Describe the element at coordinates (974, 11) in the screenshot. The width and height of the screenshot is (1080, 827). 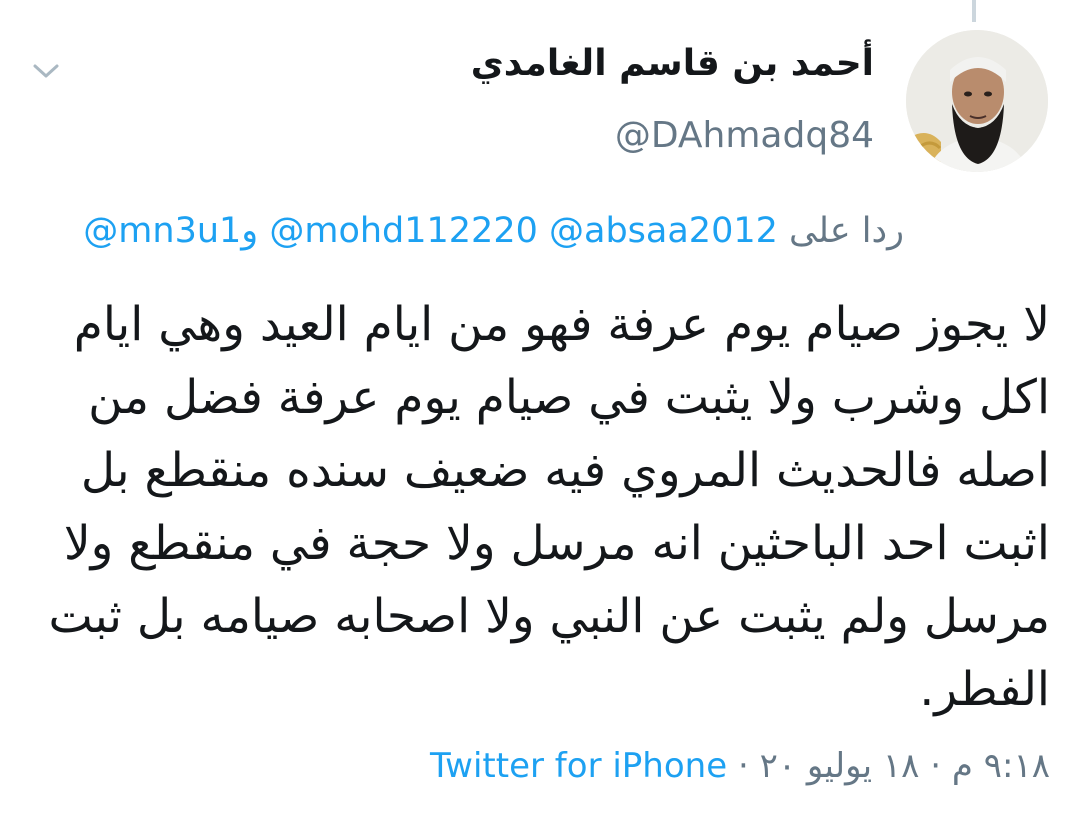
I see `thread-connector-line` at that location.